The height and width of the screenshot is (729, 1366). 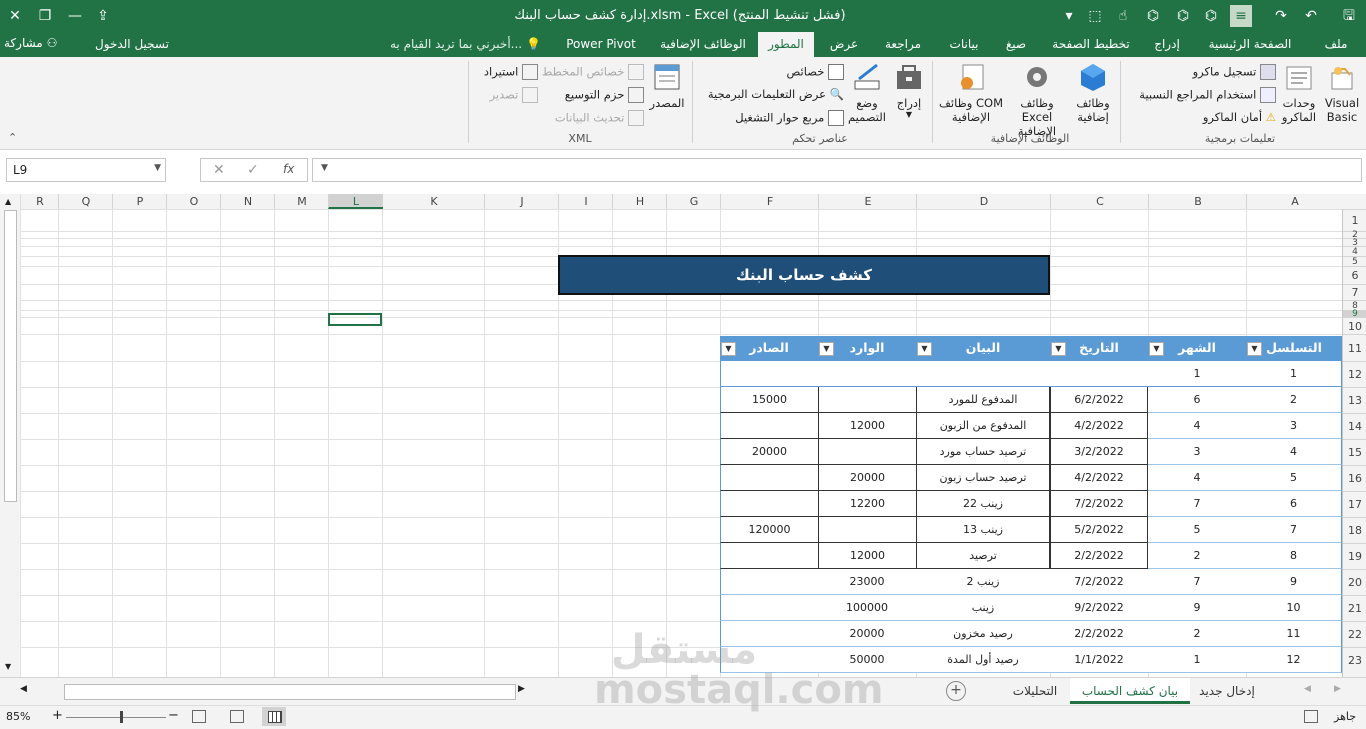 I want to click on column-header-B: B, so click(x=1197, y=201).